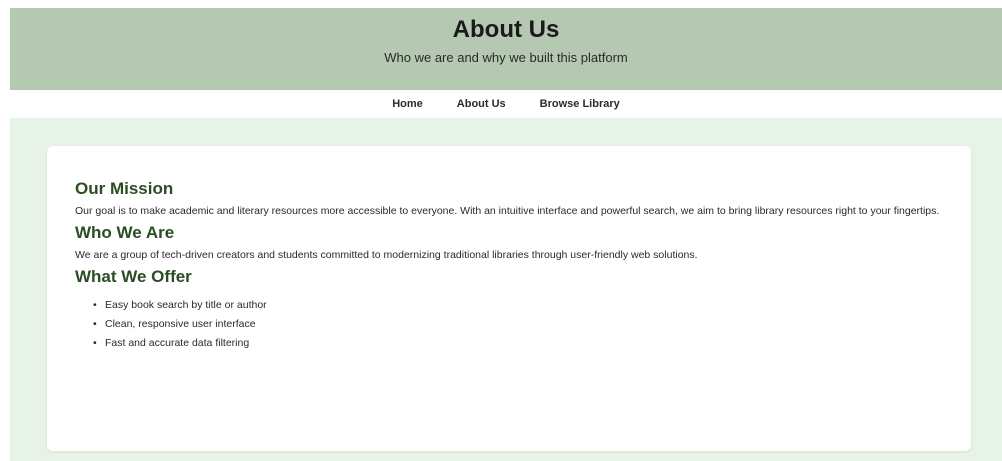 The width and height of the screenshot is (1002, 461). I want to click on main-nav: Home About Us Browse Library, so click(506, 104).